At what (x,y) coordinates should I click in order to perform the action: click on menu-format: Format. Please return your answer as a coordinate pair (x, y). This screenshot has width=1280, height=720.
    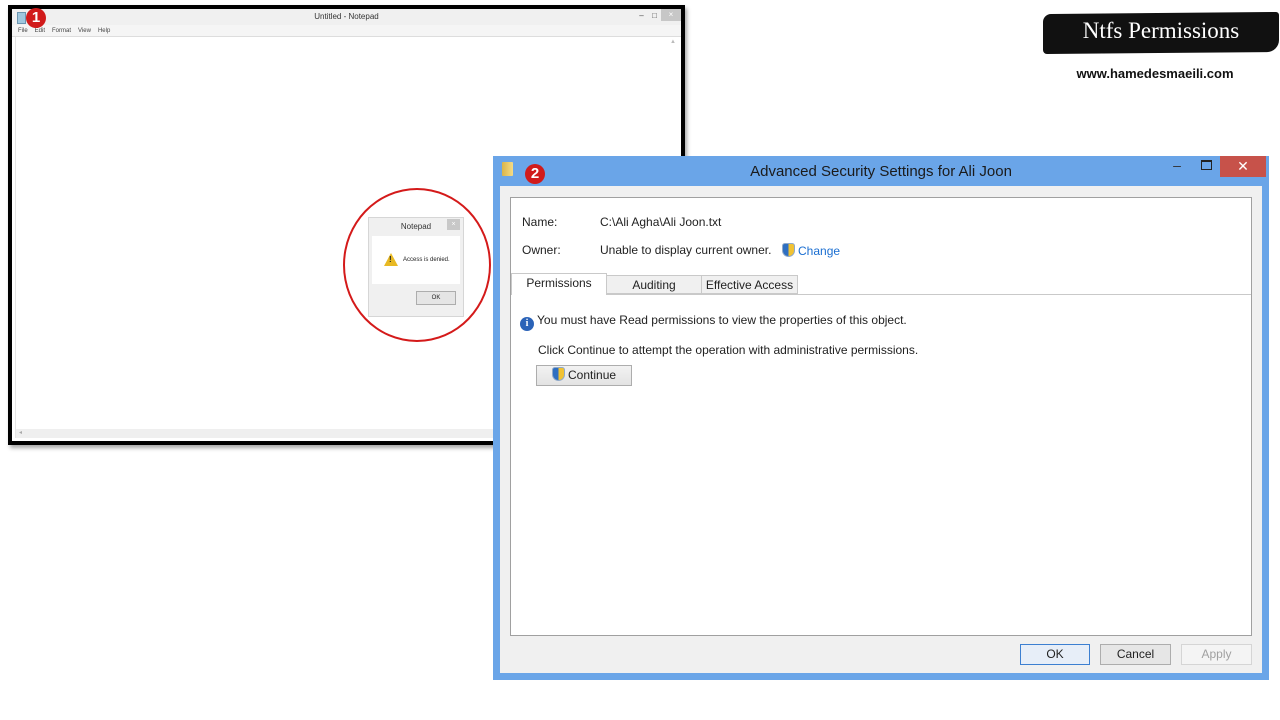
    Looking at the image, I should click on (61, 31).